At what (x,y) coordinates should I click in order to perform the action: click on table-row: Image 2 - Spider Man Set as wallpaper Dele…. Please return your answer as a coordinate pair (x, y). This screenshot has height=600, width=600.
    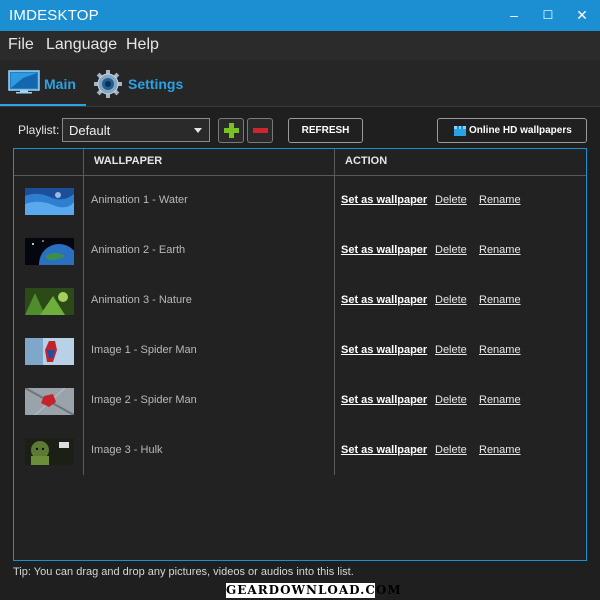
    Looking at the image, I should click on (300, 401).